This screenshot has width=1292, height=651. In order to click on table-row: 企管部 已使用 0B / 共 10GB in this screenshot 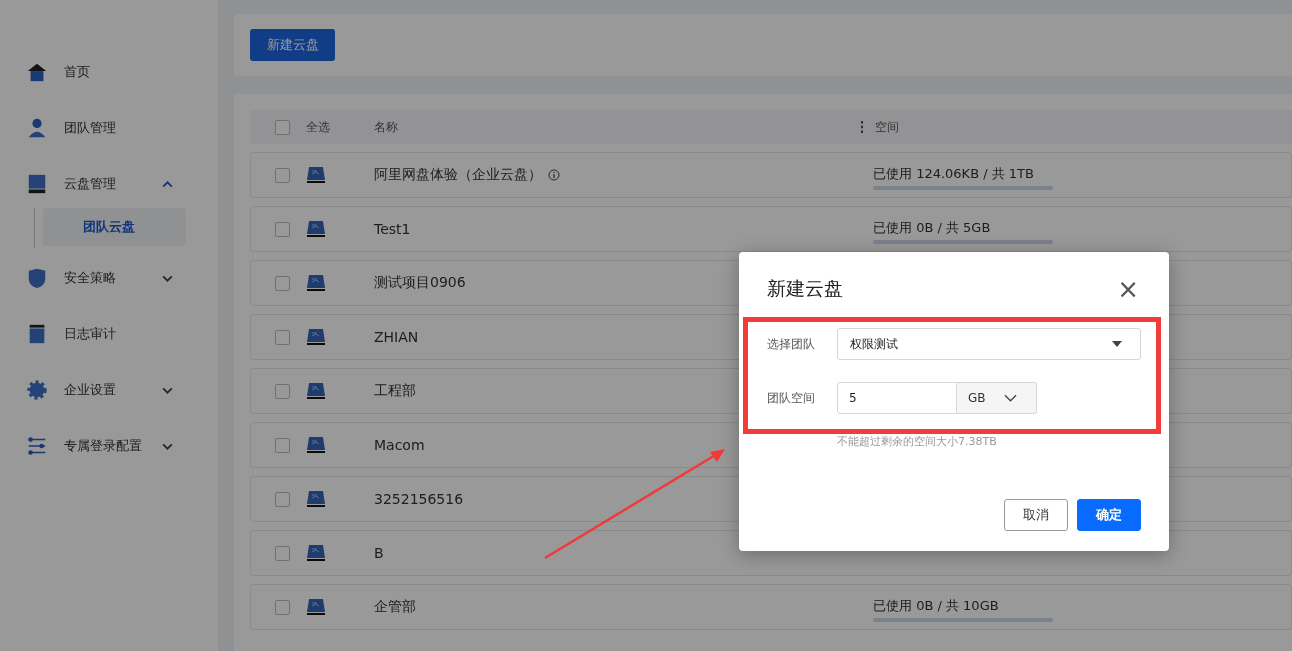, I will do `click(771, 607)`.